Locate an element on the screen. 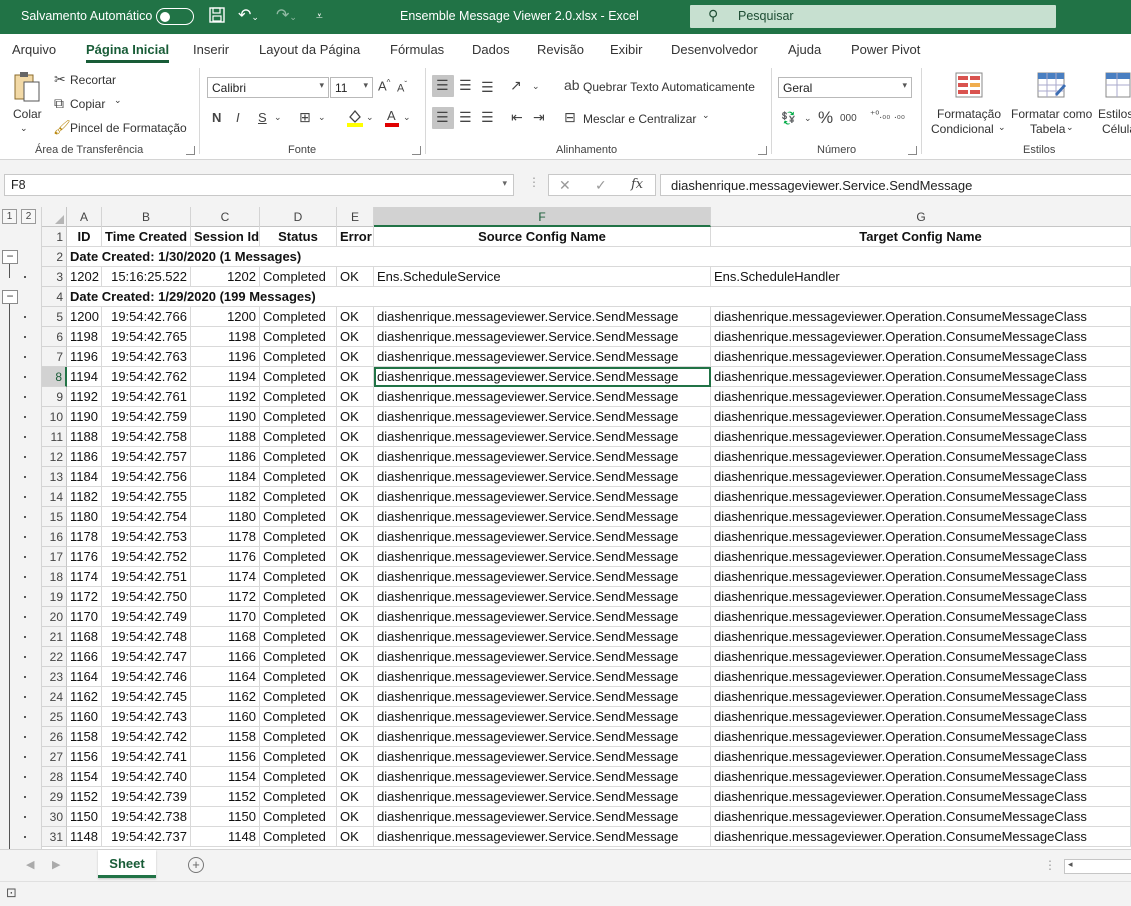 The height and width of the screenshot is (906, 1131). column-header-a: A is located at coordinates (84, 217).